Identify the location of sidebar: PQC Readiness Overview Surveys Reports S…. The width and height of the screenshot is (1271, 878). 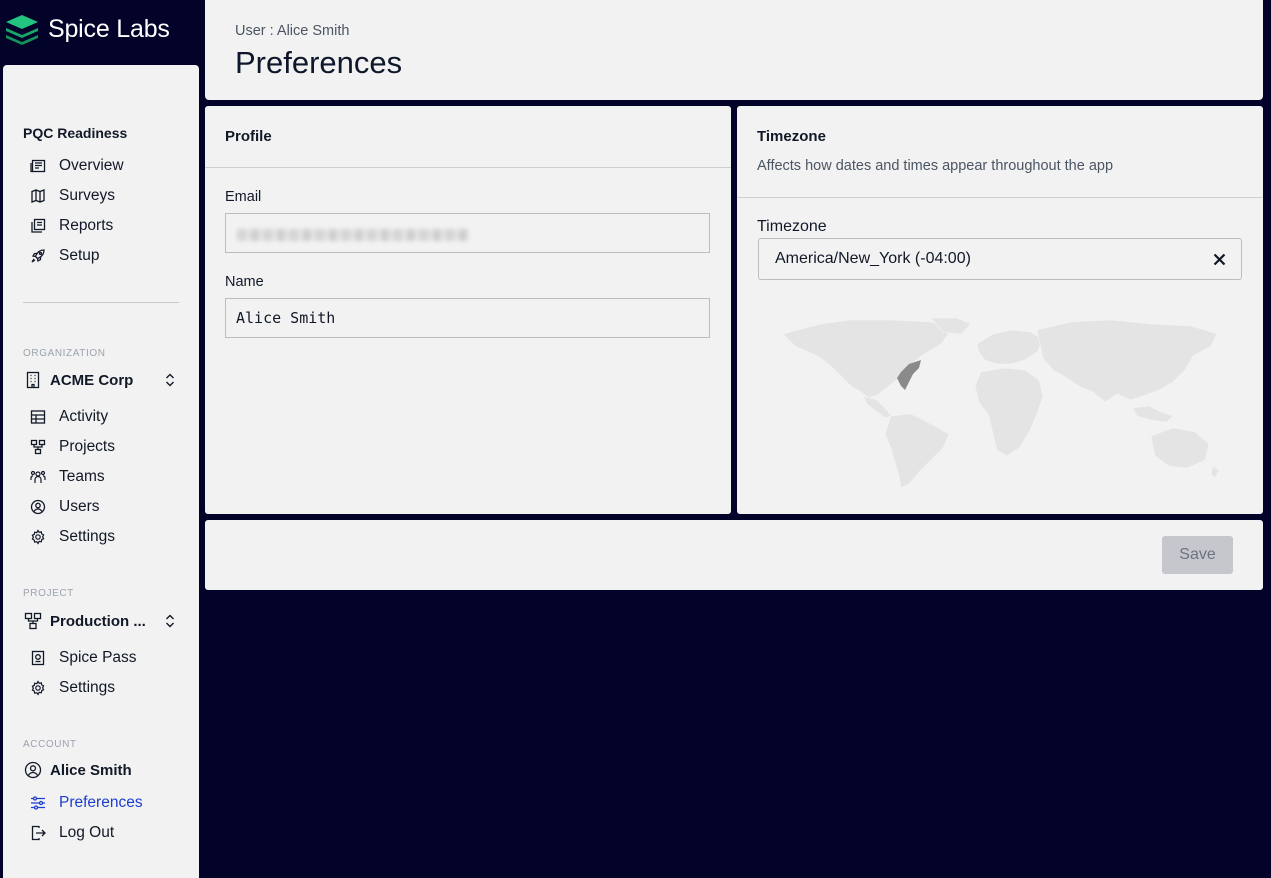
(101, 471).